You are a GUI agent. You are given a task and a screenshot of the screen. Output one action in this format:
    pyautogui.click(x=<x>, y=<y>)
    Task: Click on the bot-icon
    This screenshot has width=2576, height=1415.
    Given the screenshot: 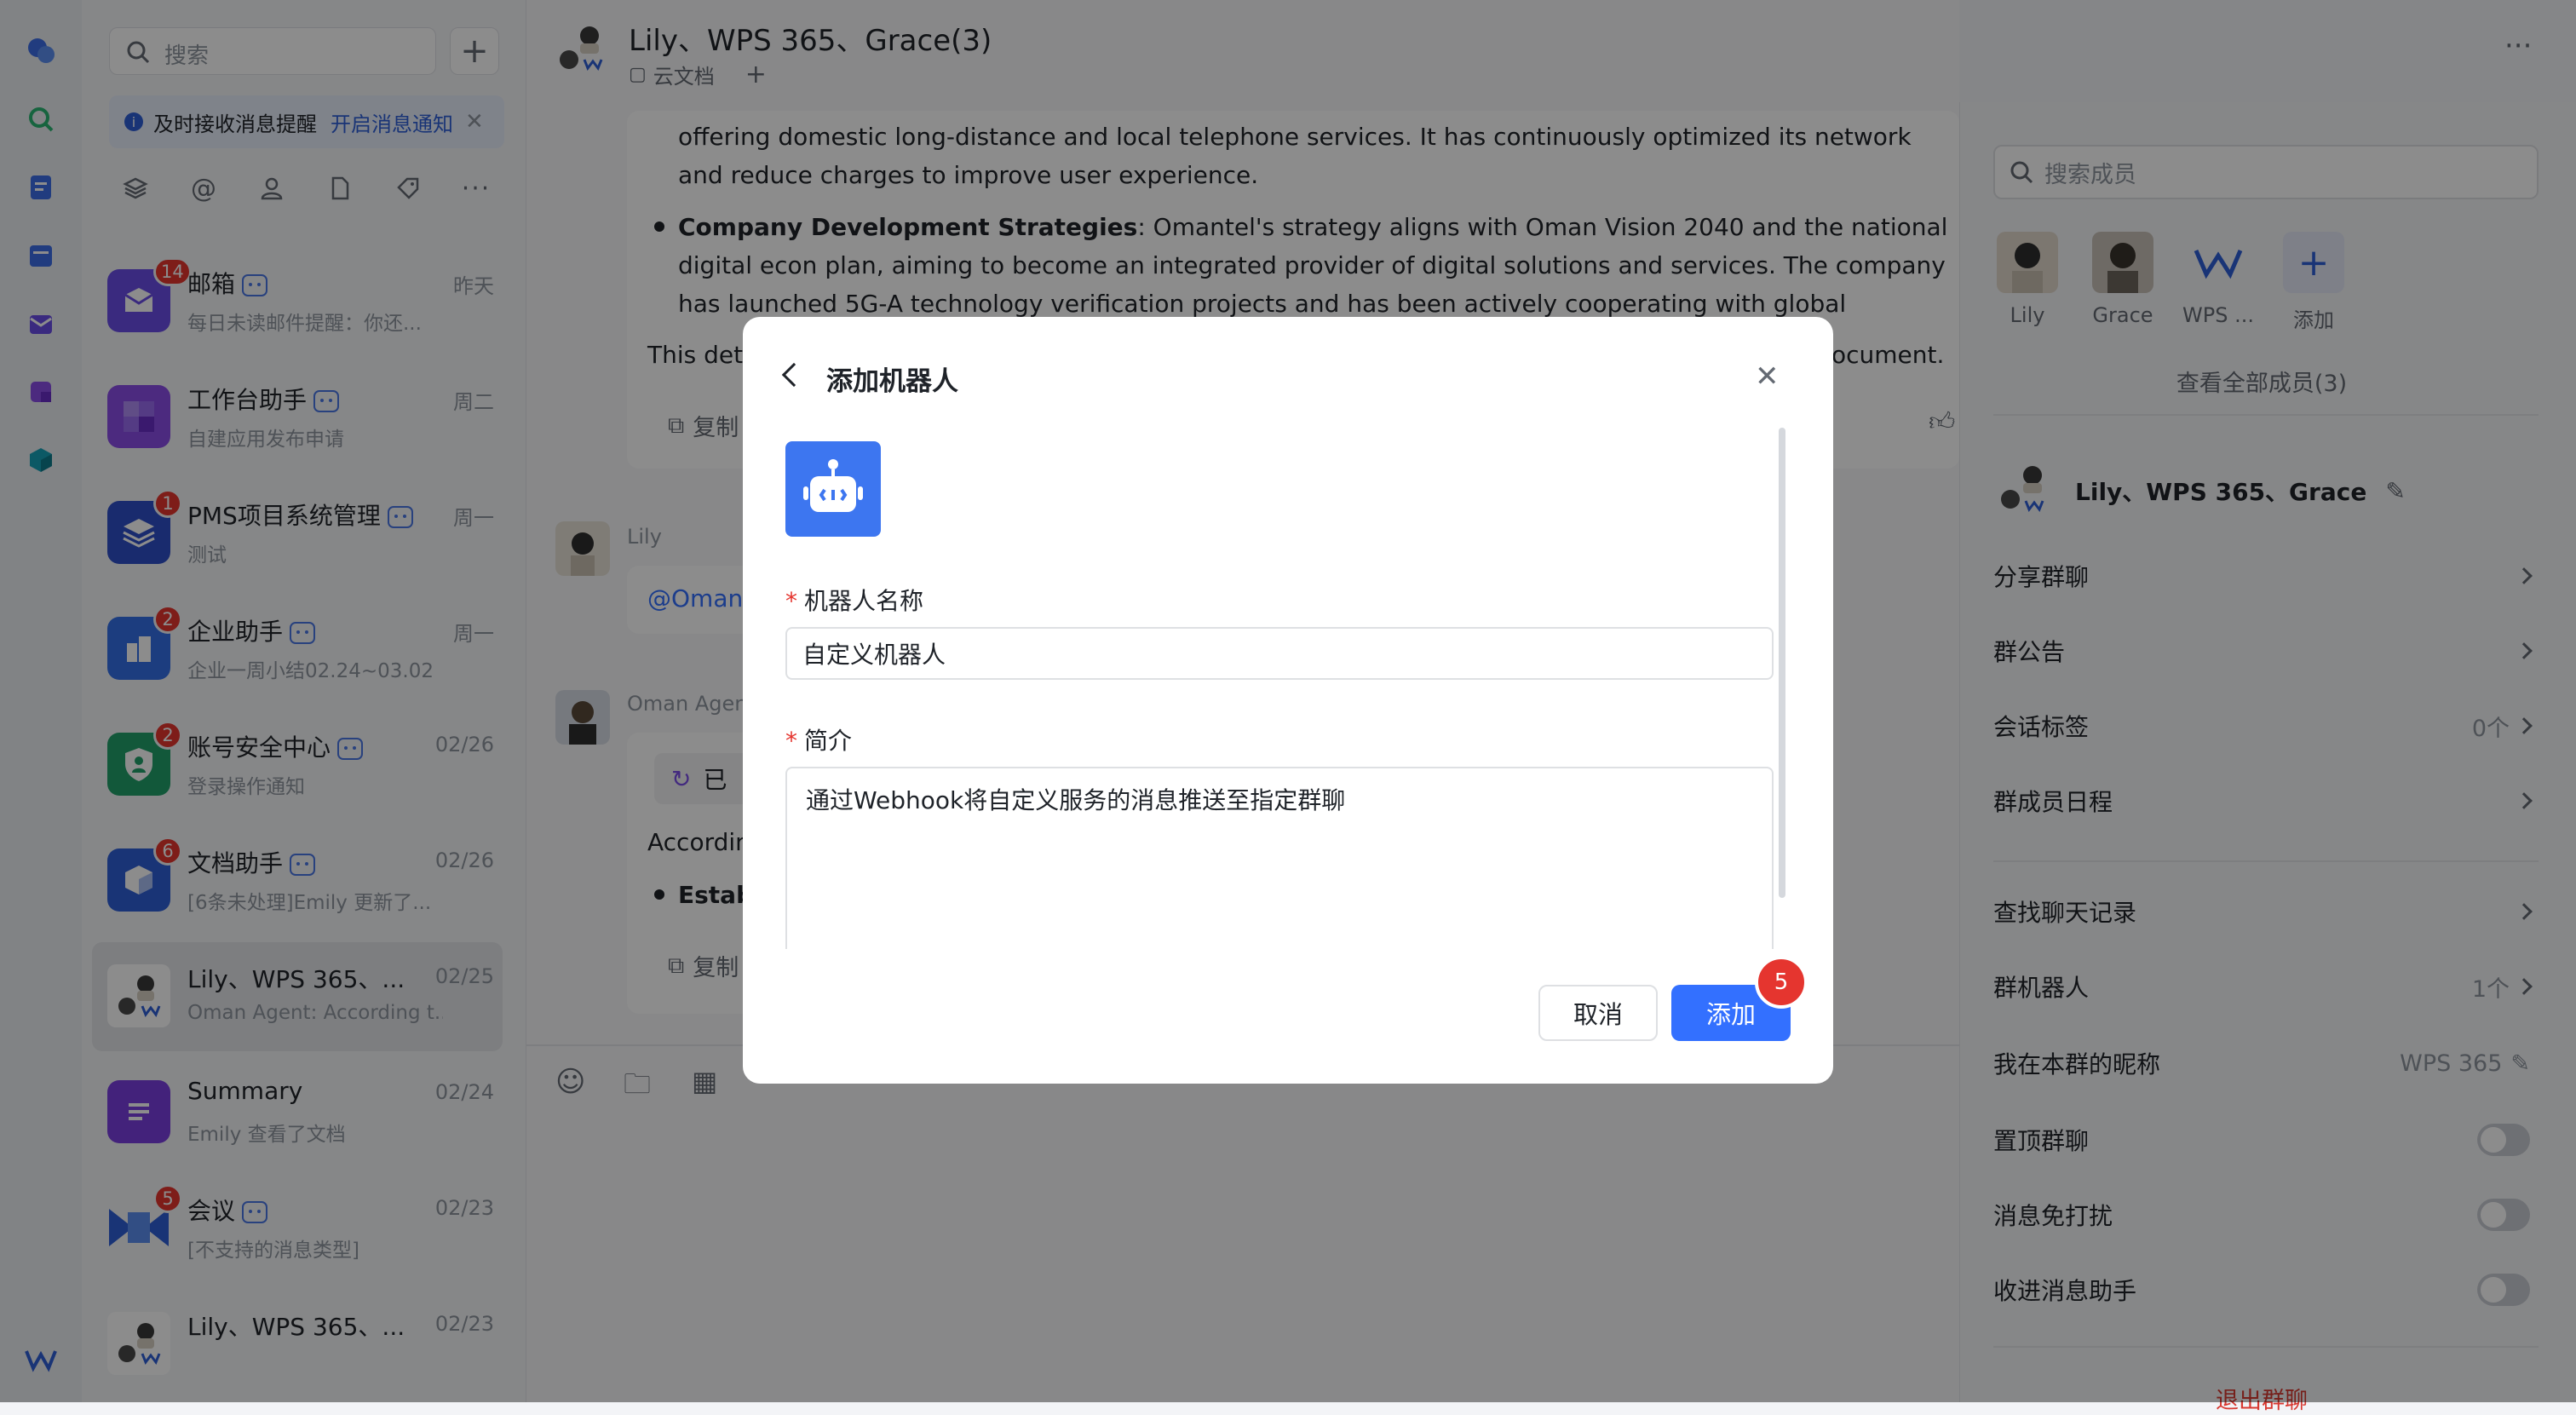 What is the action you would take?
    pyautogui.click(x=833, y=489)
    